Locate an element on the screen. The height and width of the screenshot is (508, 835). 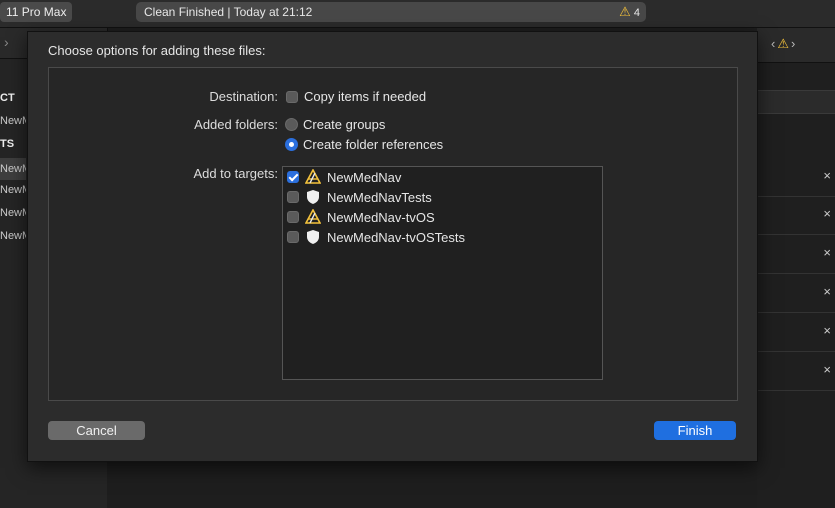
copy-items-option: Copy items if needed is located at coordinates (356, 96).